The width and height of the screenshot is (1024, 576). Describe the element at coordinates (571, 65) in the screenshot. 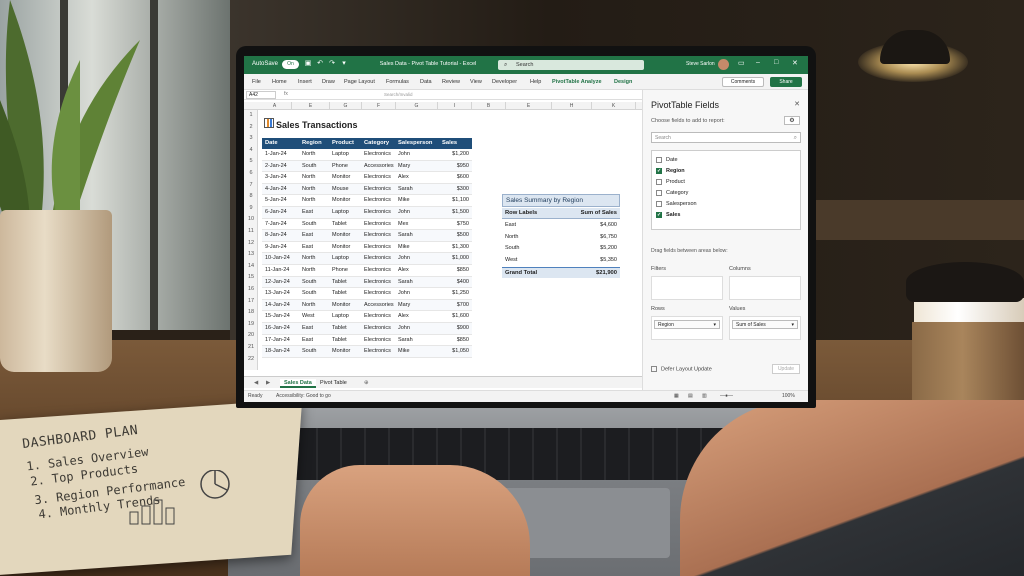

I see `search-box: ⌕ Search` at that location.